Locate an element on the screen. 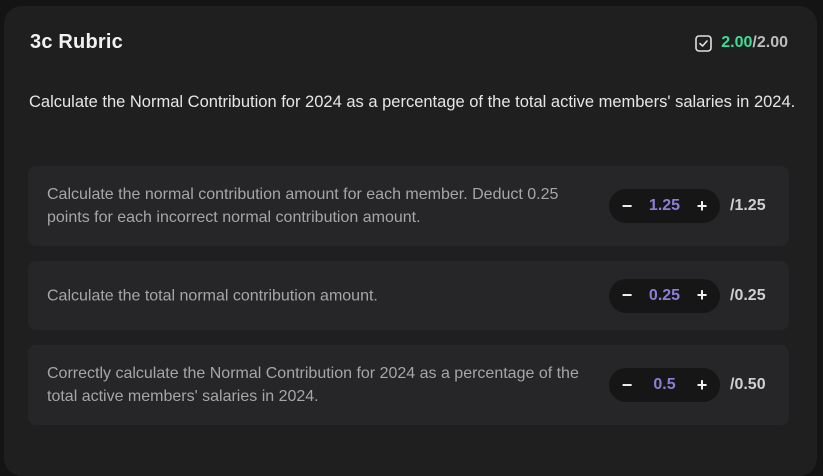 The height and width of the screenshot is (476, 823). score-earned: 2.00 is located at coordinates (737, 42).